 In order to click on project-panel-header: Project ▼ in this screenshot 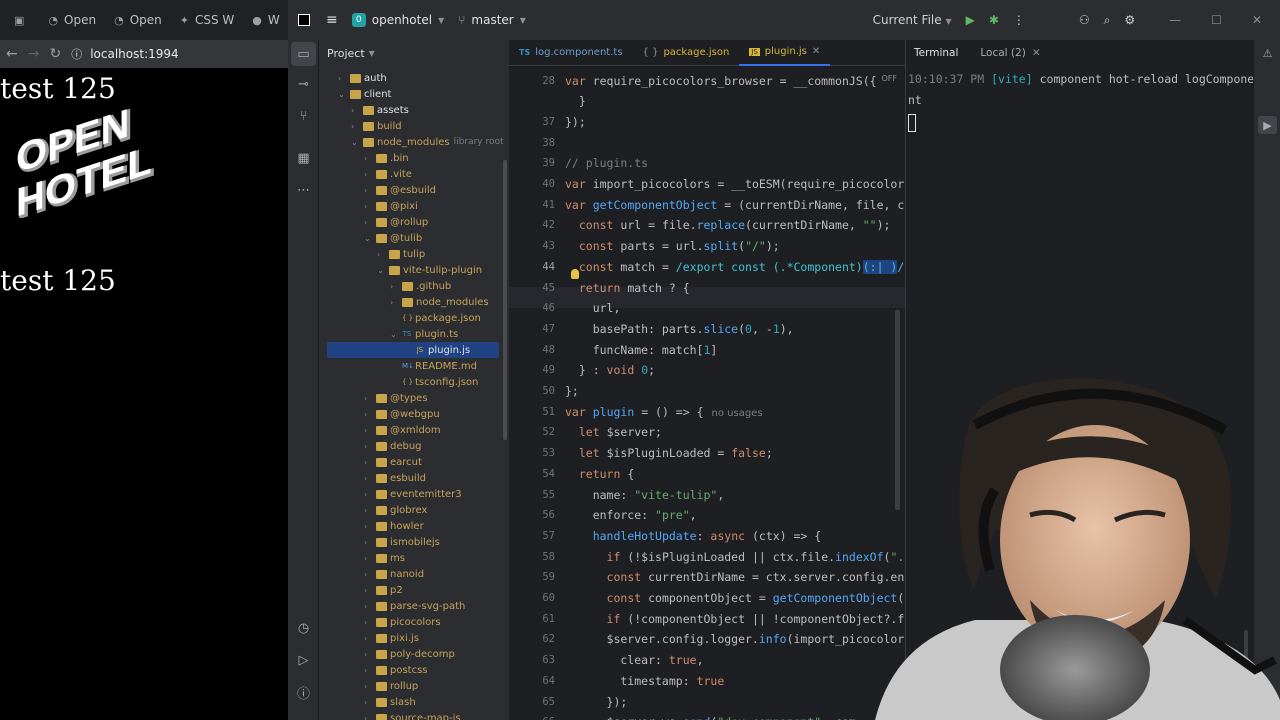, I will do `click(414, 53)`.